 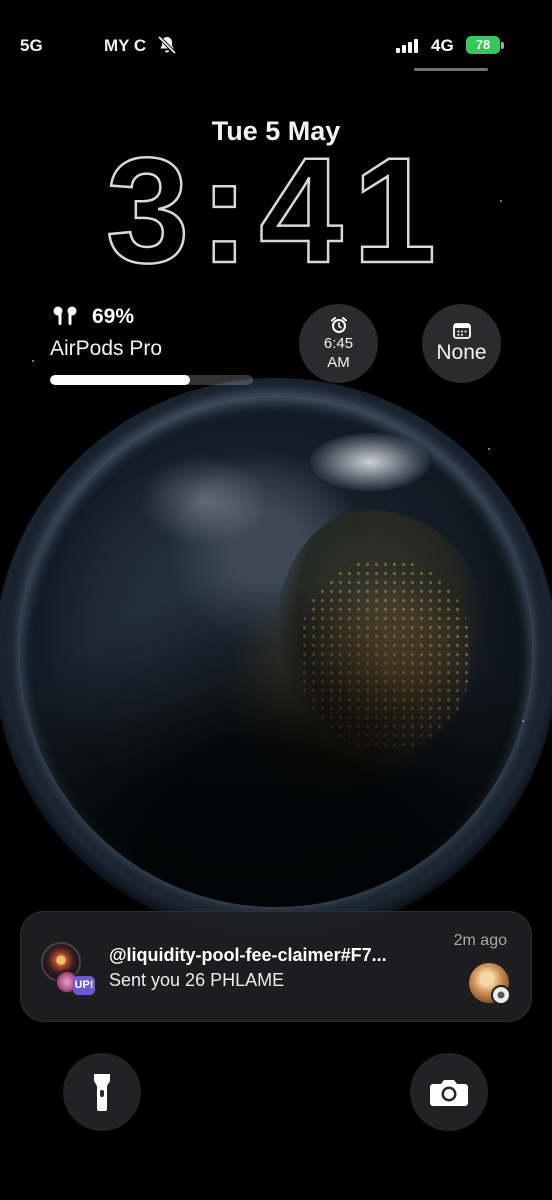 I want to click on airpods-battery-bar, so click(x=151, y=380).